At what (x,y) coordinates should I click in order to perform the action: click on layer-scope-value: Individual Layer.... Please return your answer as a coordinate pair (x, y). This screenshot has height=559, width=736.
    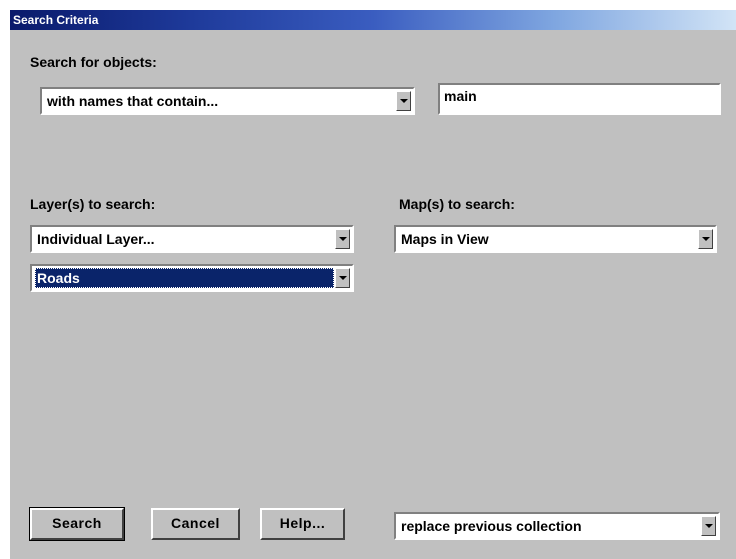
    Looking at the image, I should click on (96, 239).